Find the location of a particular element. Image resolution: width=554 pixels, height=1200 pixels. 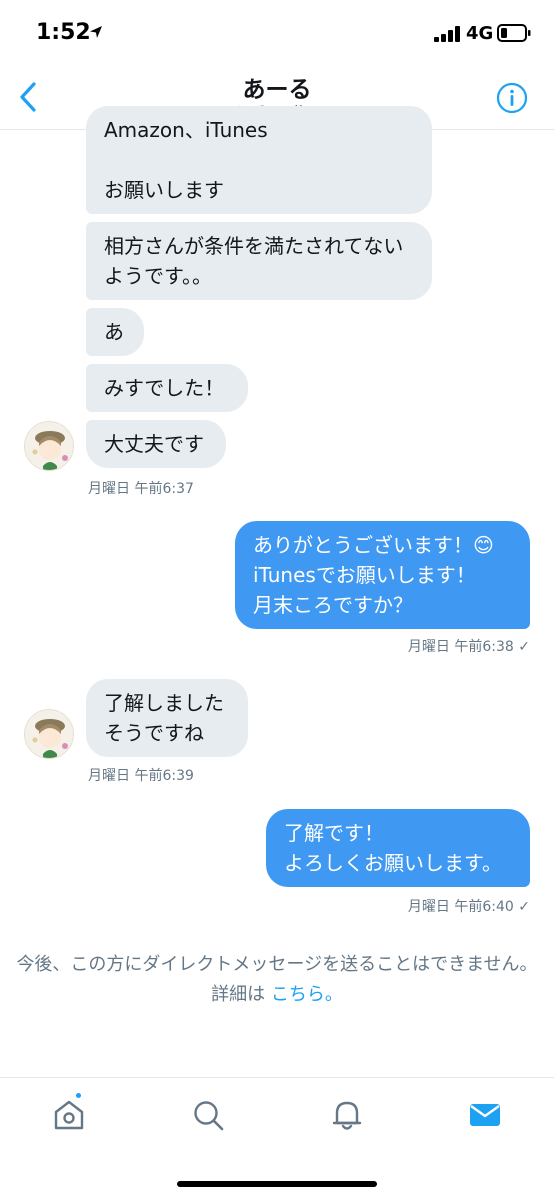

incoming-message: あ is located at coordinates (115, 332).